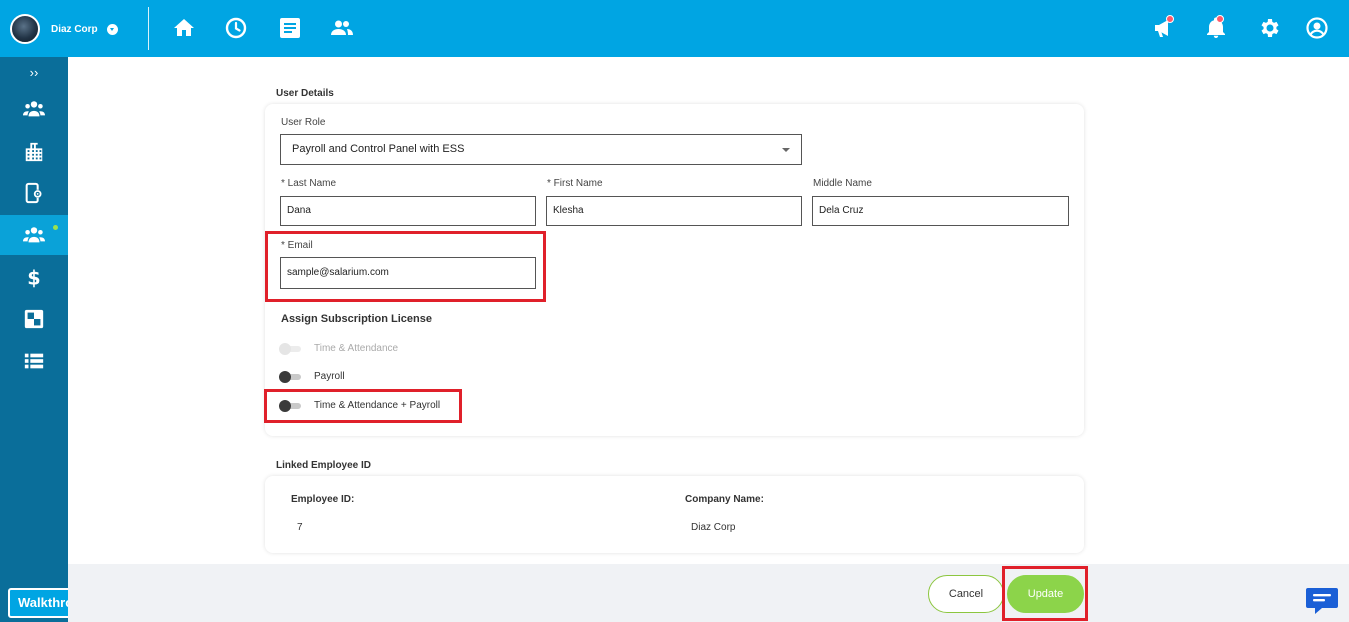 This screenshot has width=1349, height=622. What do you see at coordinates (290, 377) in the screenshot?
I see `toggle-payroll` at bounding box center [290, 377].